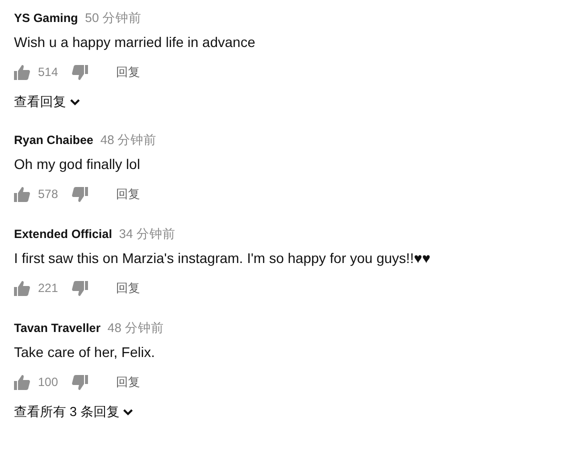  What do you see at coordinates (54, 140) in the screenshot?
I see `comment-author: Ryan Chaibee` at bounding box center [54, 140].